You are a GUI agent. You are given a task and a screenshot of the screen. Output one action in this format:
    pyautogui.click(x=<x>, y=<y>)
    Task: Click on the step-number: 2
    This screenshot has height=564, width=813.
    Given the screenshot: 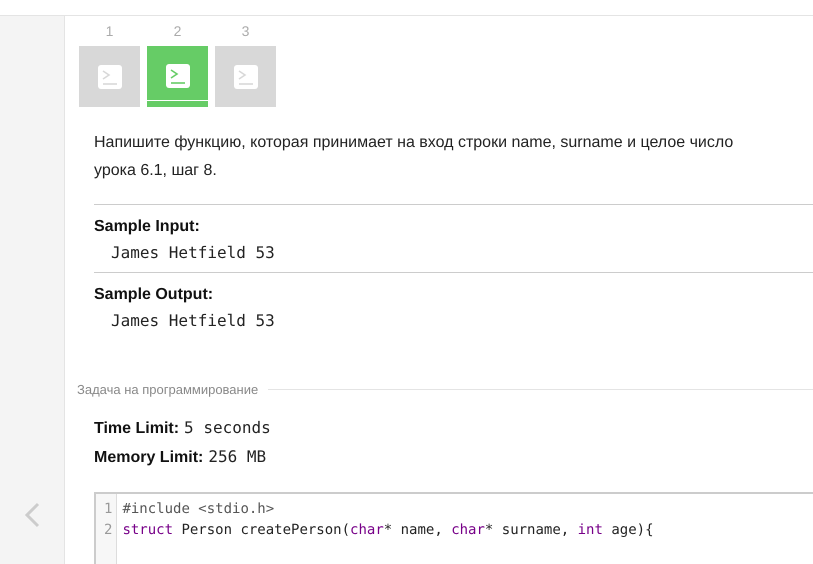 What is the action you would take?
    pyautogui.click(x=178, y=31)
    